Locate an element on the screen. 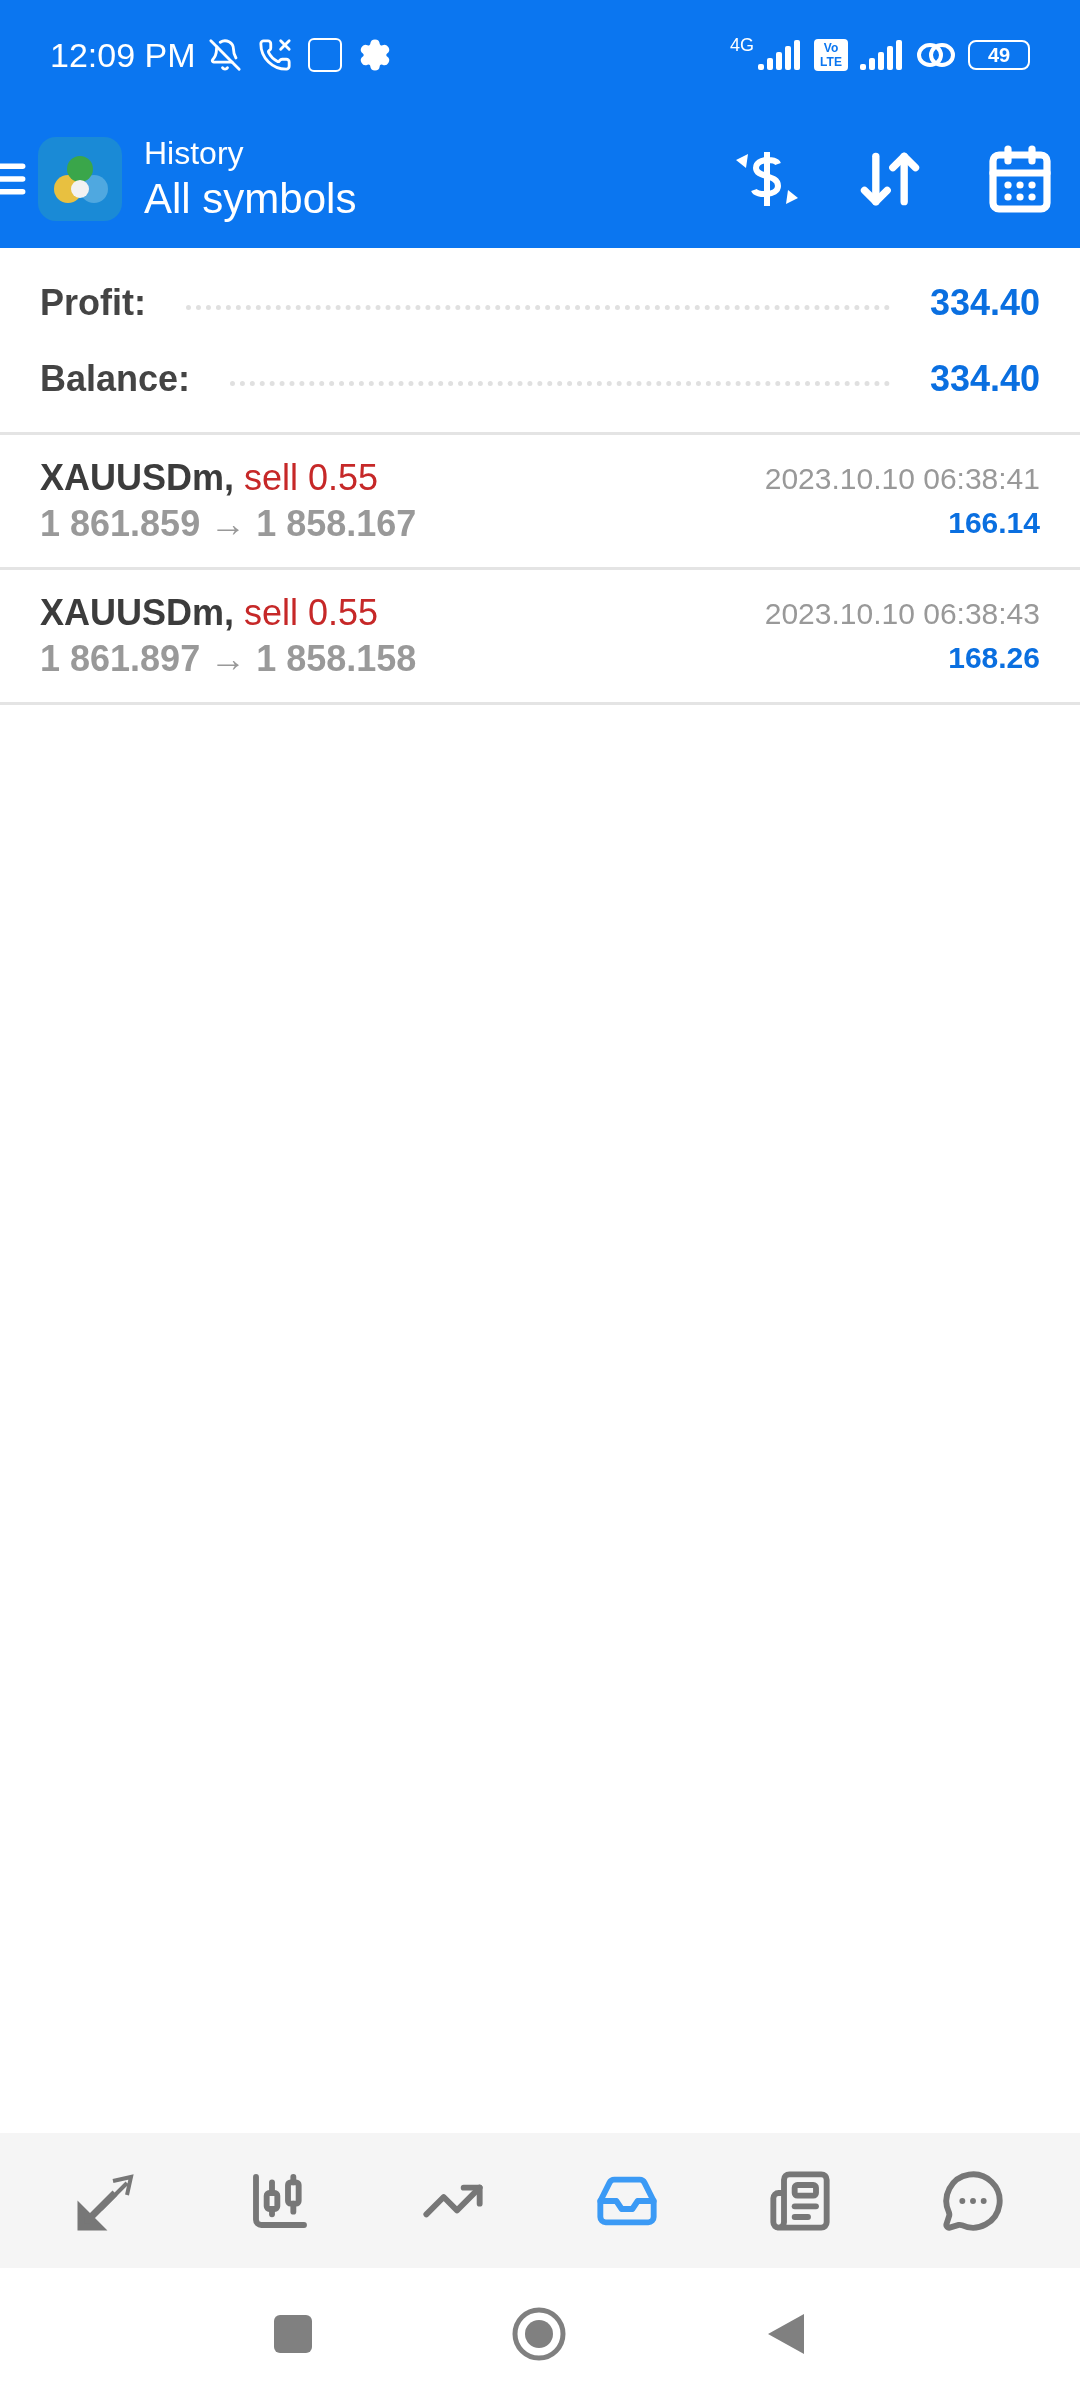 The width and height of the screenshot is (1080, 2400). chat-icon is located at coordinates (973, 2200).